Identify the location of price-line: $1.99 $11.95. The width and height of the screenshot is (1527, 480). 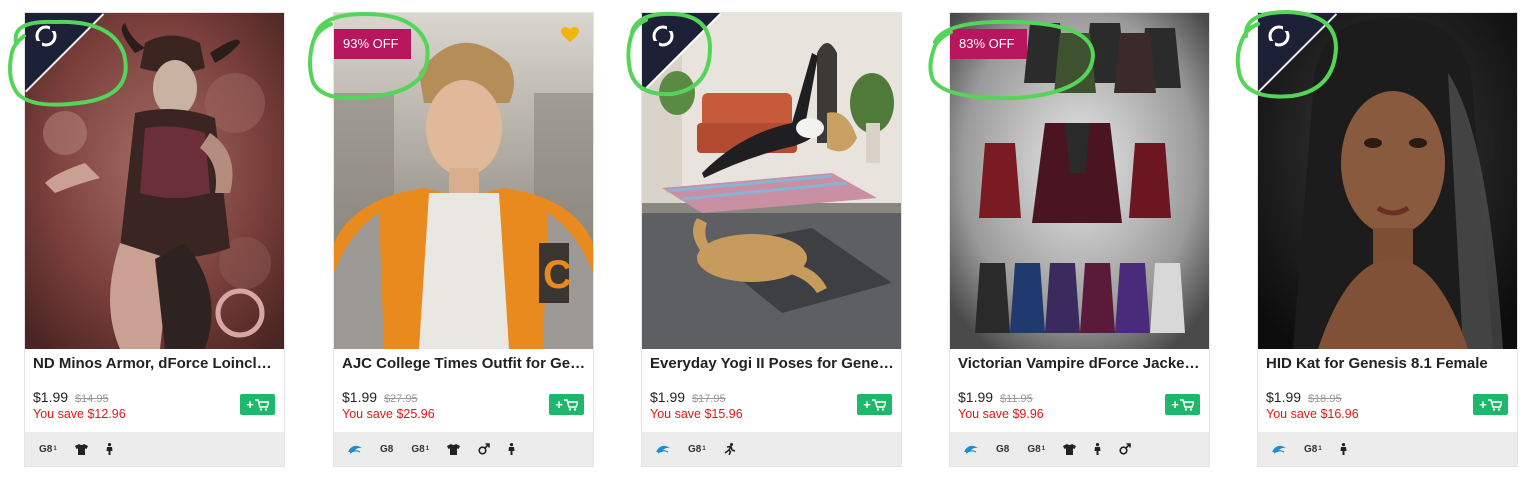
(995, 397).